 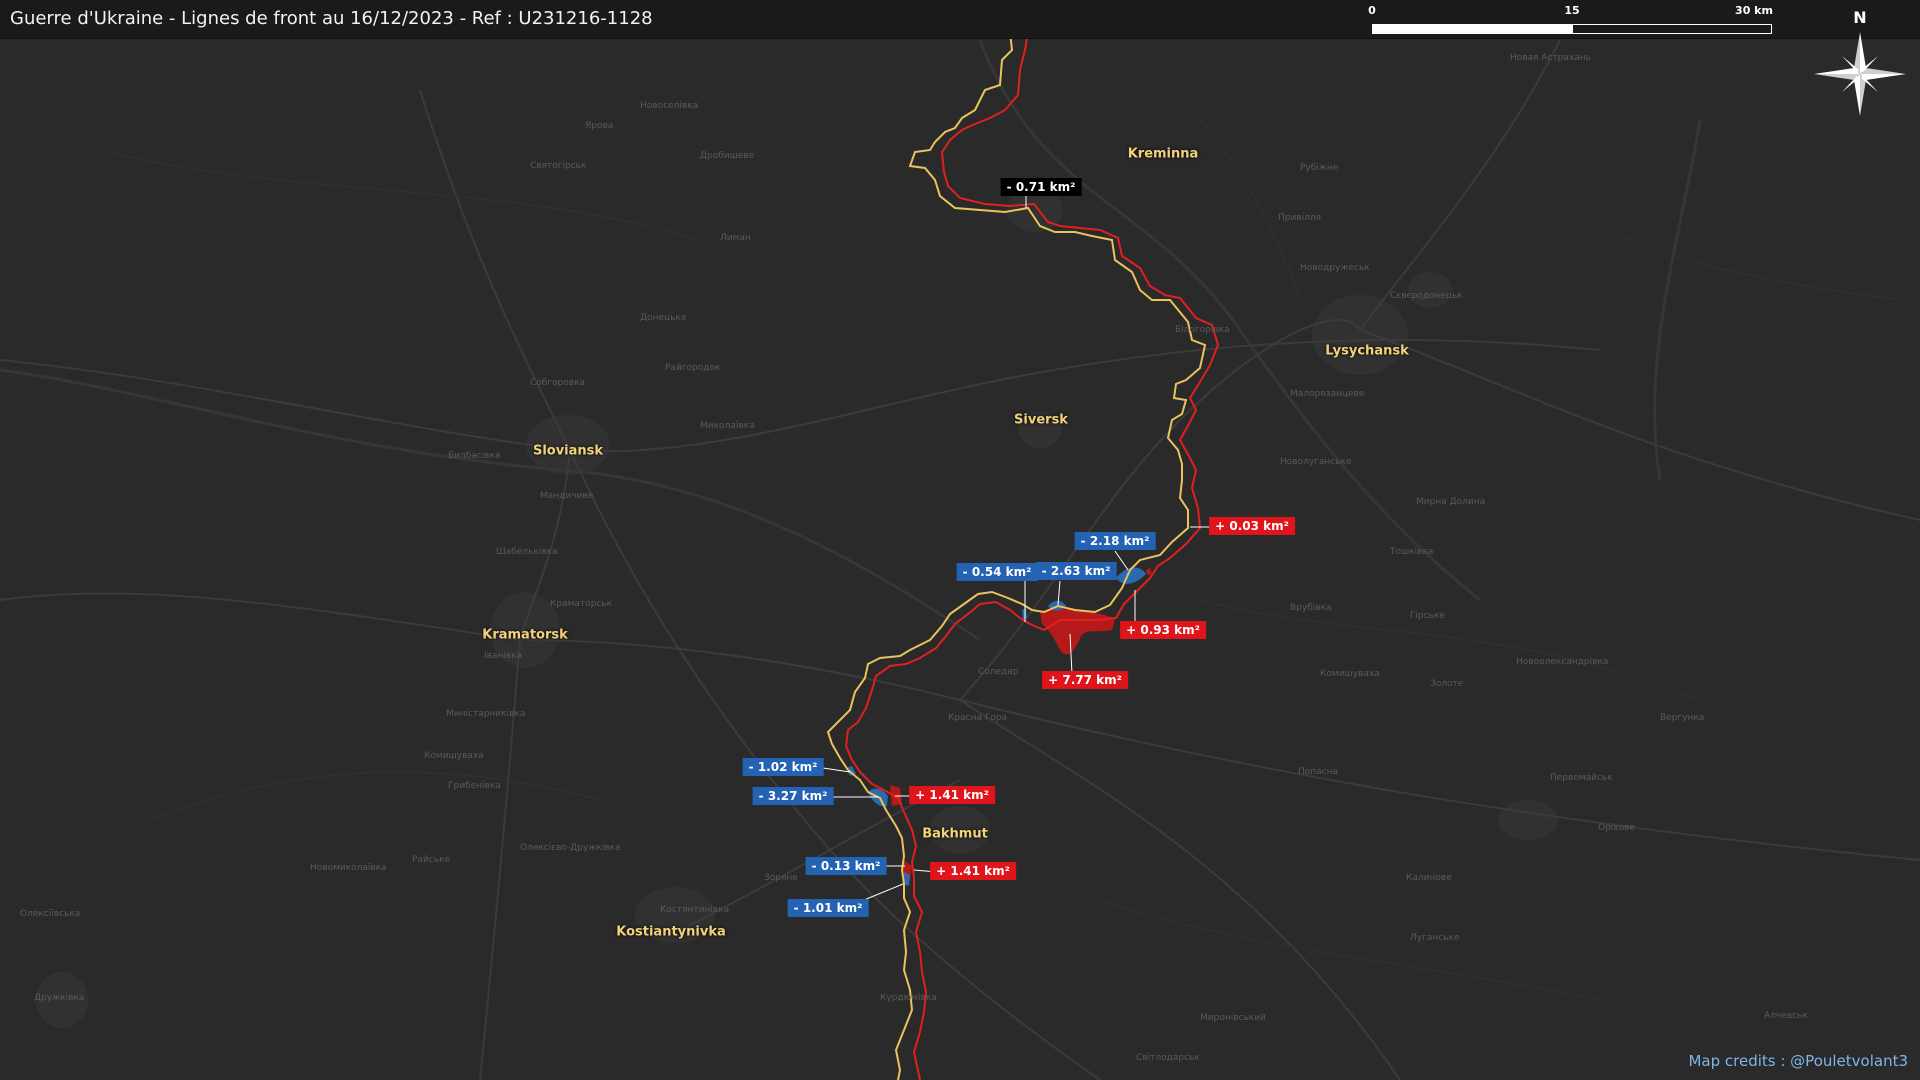 I want to click on svg-text: Дружківка, so click(x=59, y=998).